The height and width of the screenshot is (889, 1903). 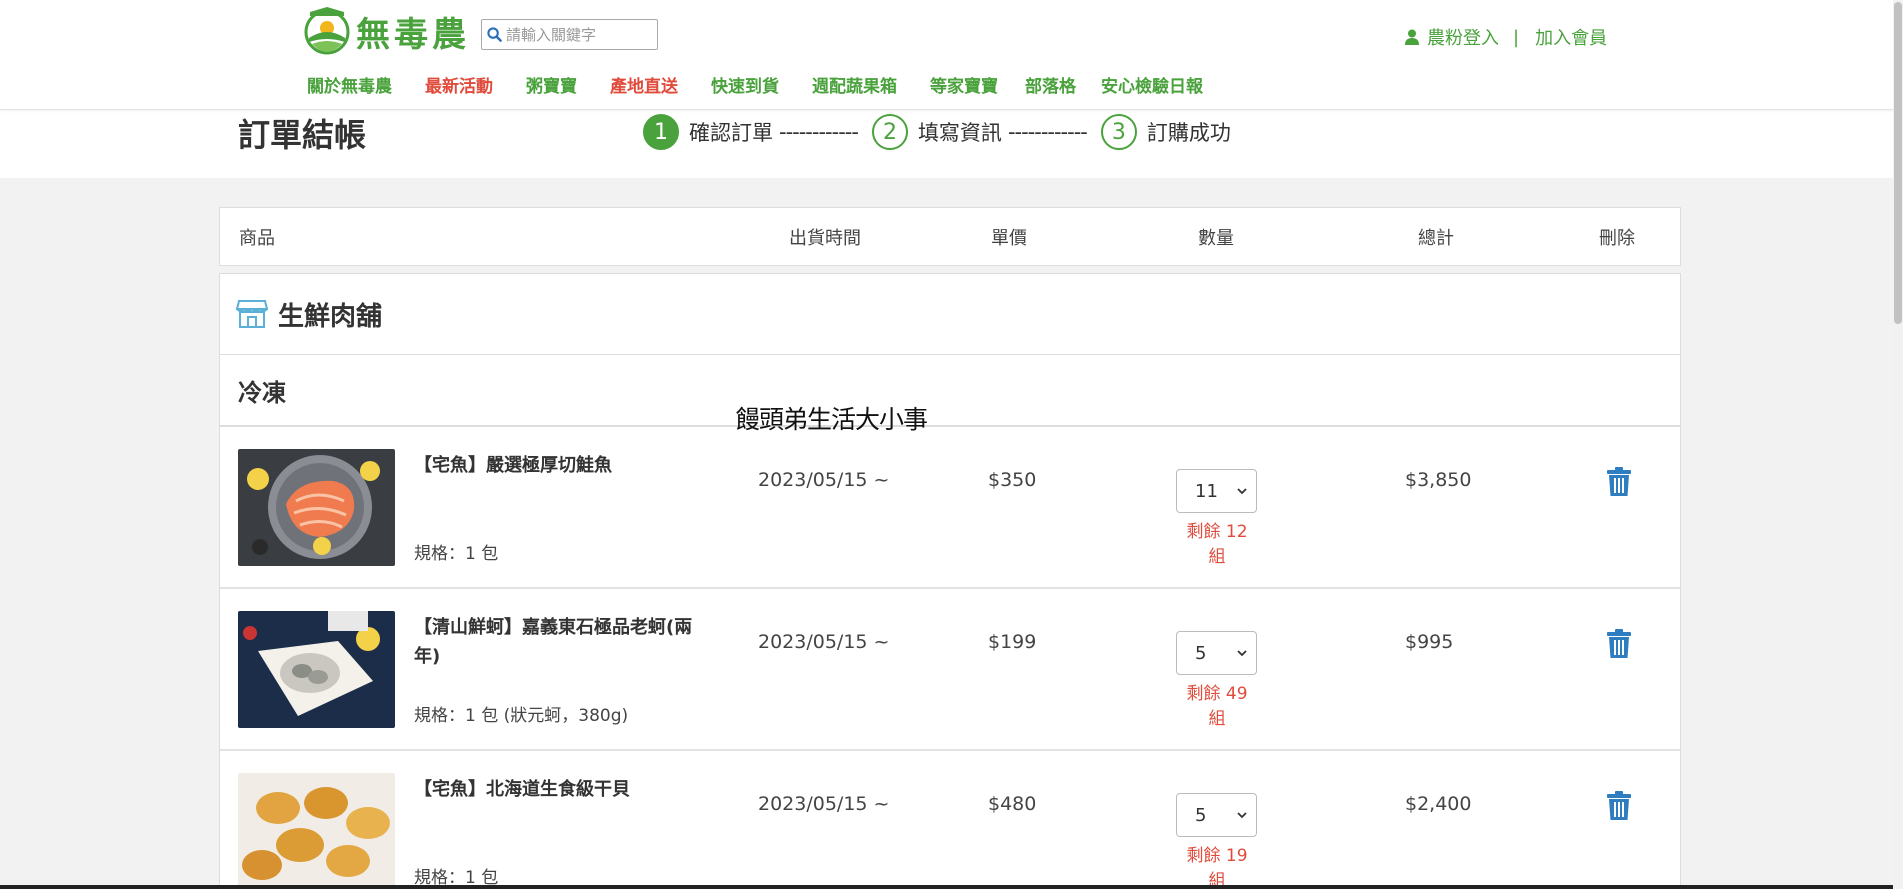 I want to click on search-box, so click(x=569, y=34).